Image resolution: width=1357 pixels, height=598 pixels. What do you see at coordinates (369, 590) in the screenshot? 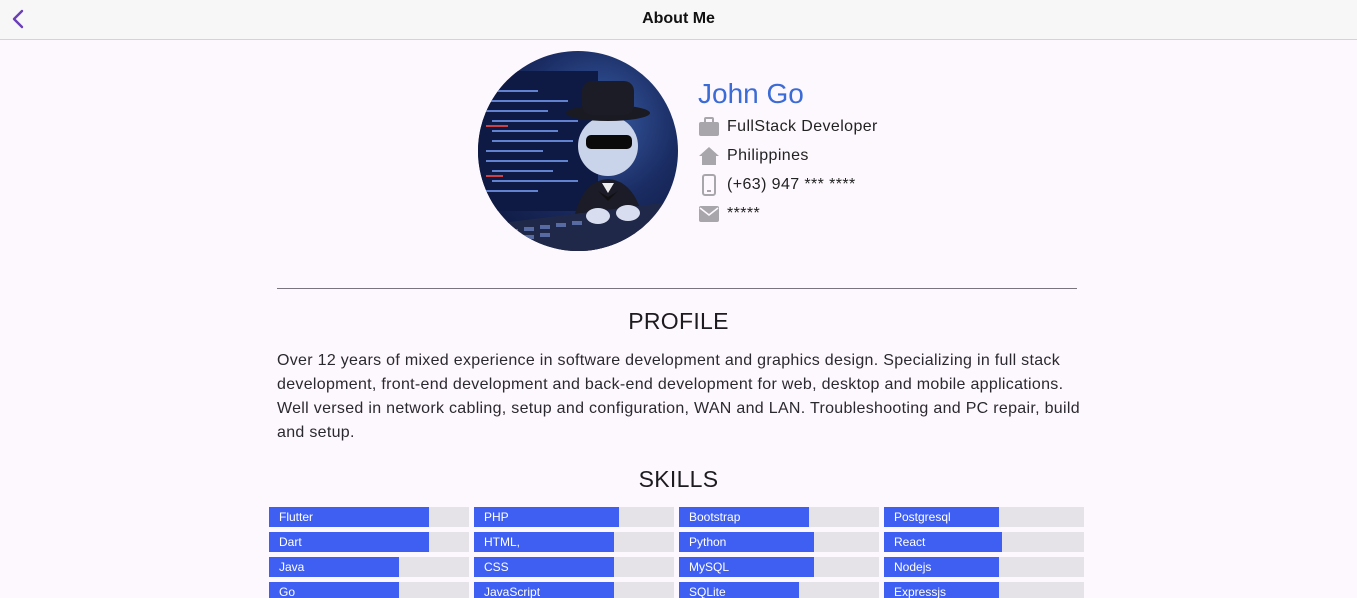
I see `skill-bar: Go` at bounding box center [369, 590].